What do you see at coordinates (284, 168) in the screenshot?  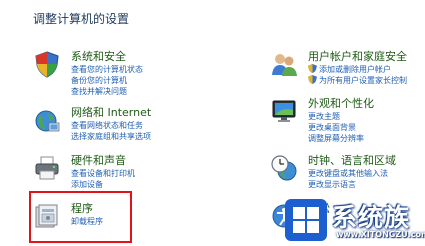 I see `clock-globe-icon` at bounding box center [284, 168].